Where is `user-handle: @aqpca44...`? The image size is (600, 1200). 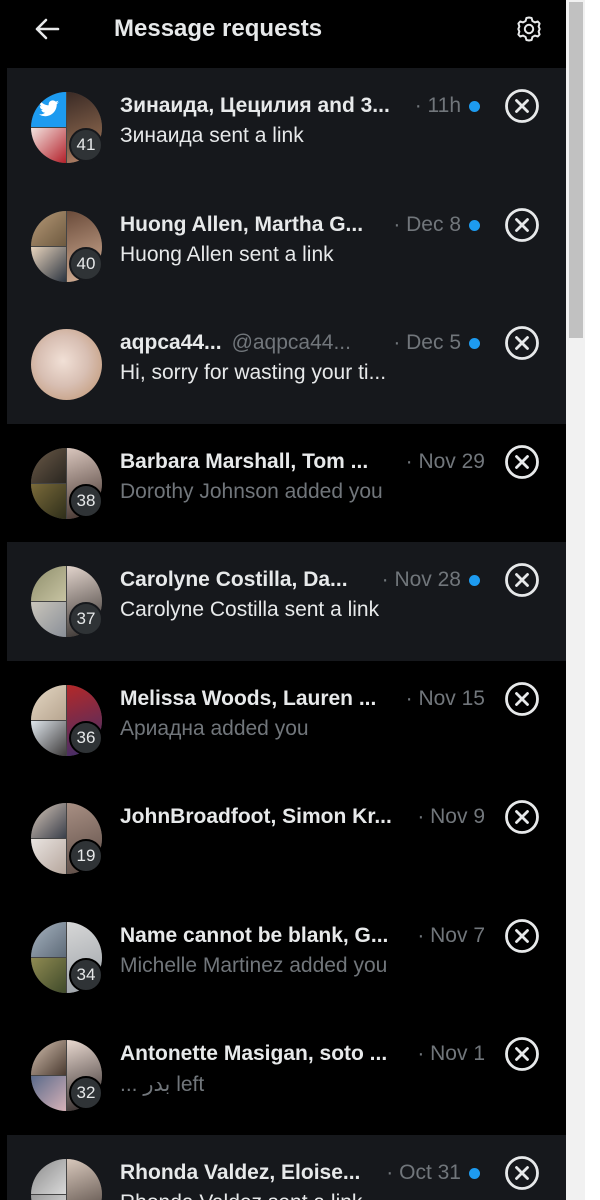
user-handle: @aqpca44... is located at coordinates (291, 342).